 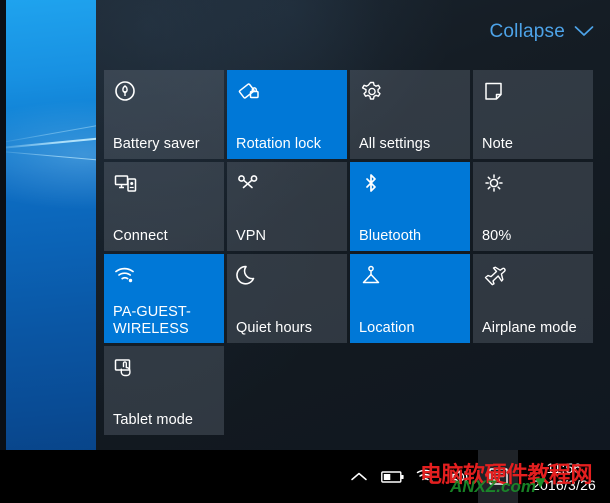 What do you see at coordinates (395, 144) in the screenshot?
I see `tile-label: All settings` at bounding box center [395, 144].